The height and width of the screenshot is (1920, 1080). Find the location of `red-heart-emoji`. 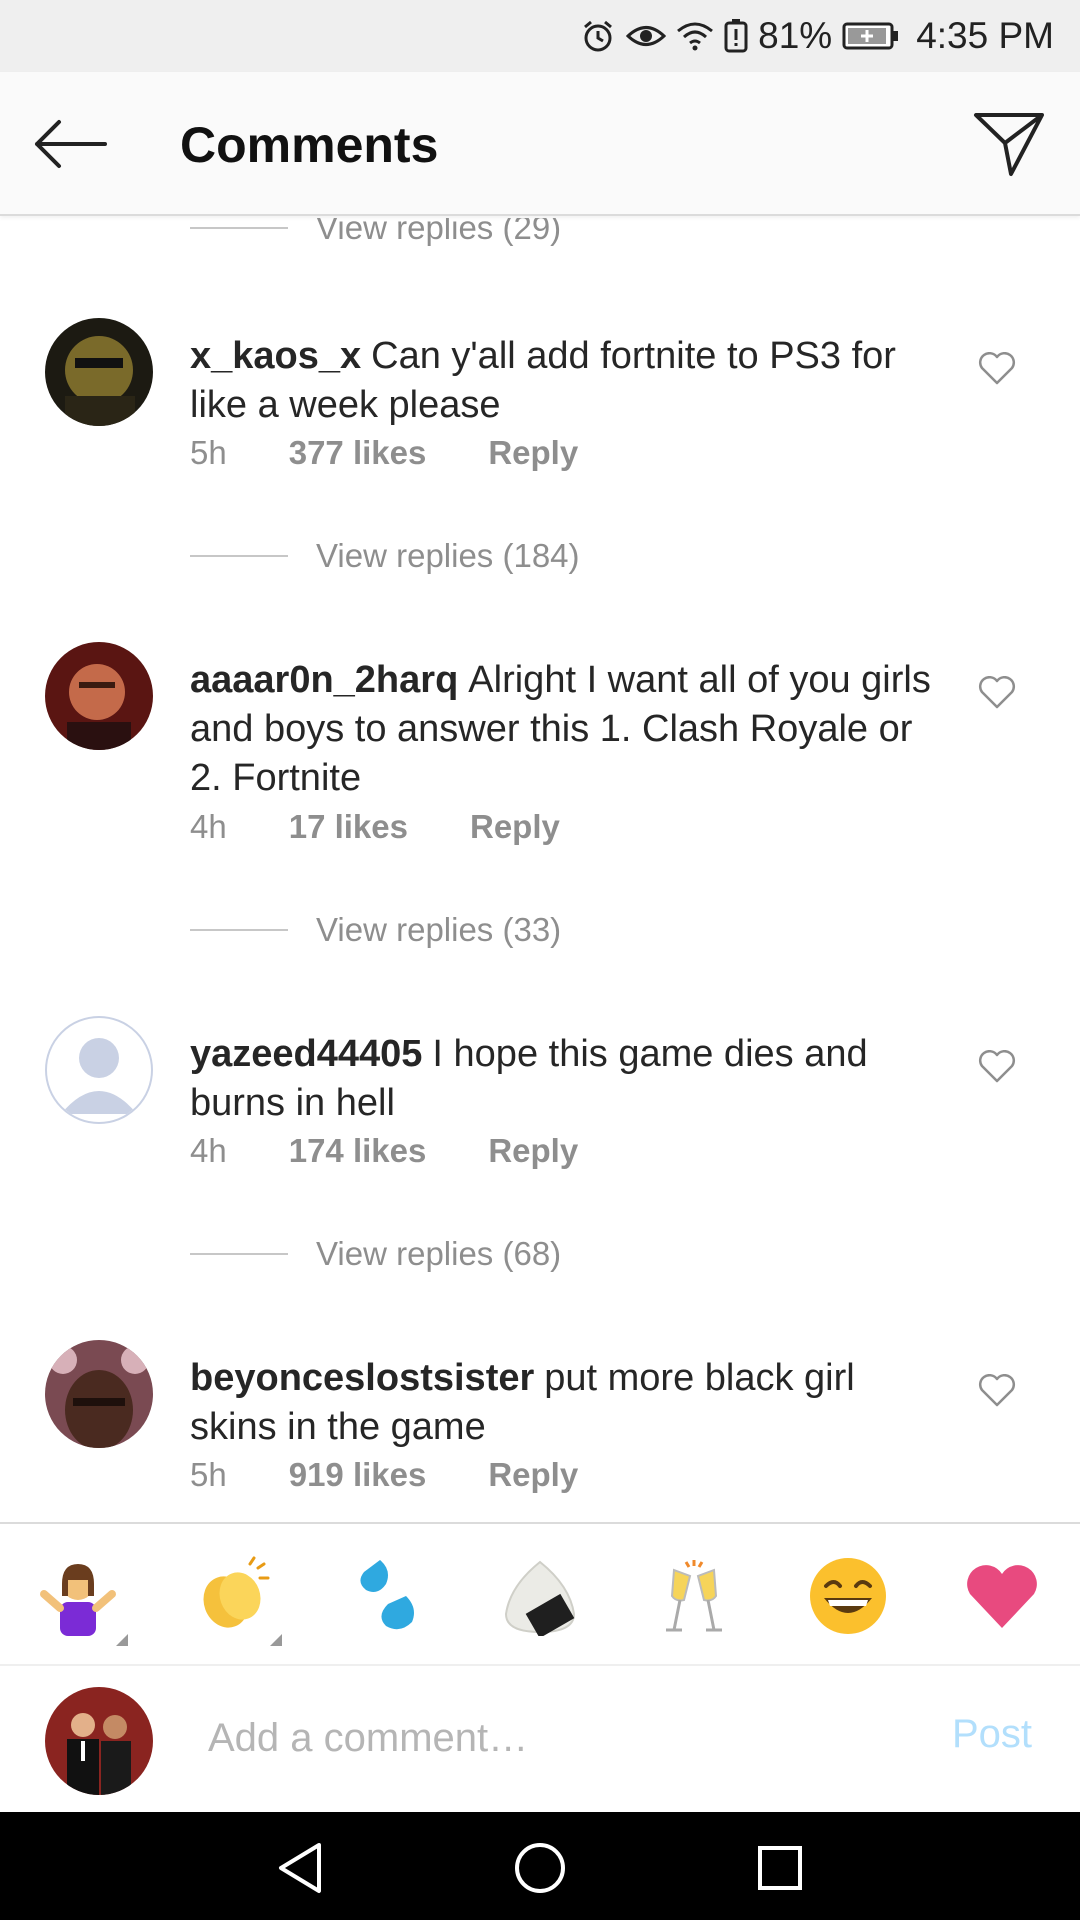

red-heart-emoji is located at coordinates (1002, 1596).